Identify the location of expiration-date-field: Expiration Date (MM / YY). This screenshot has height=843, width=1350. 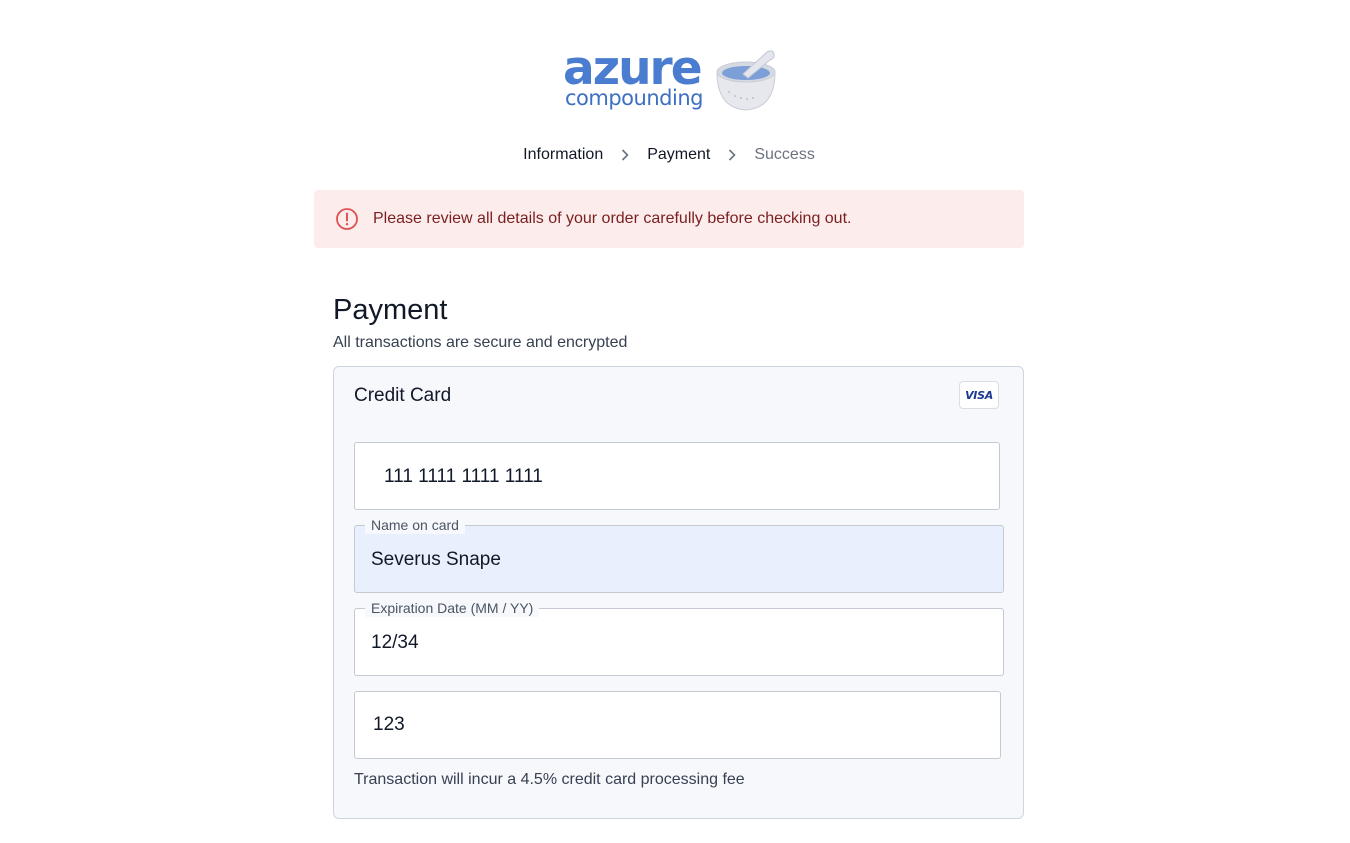
(679, 637).